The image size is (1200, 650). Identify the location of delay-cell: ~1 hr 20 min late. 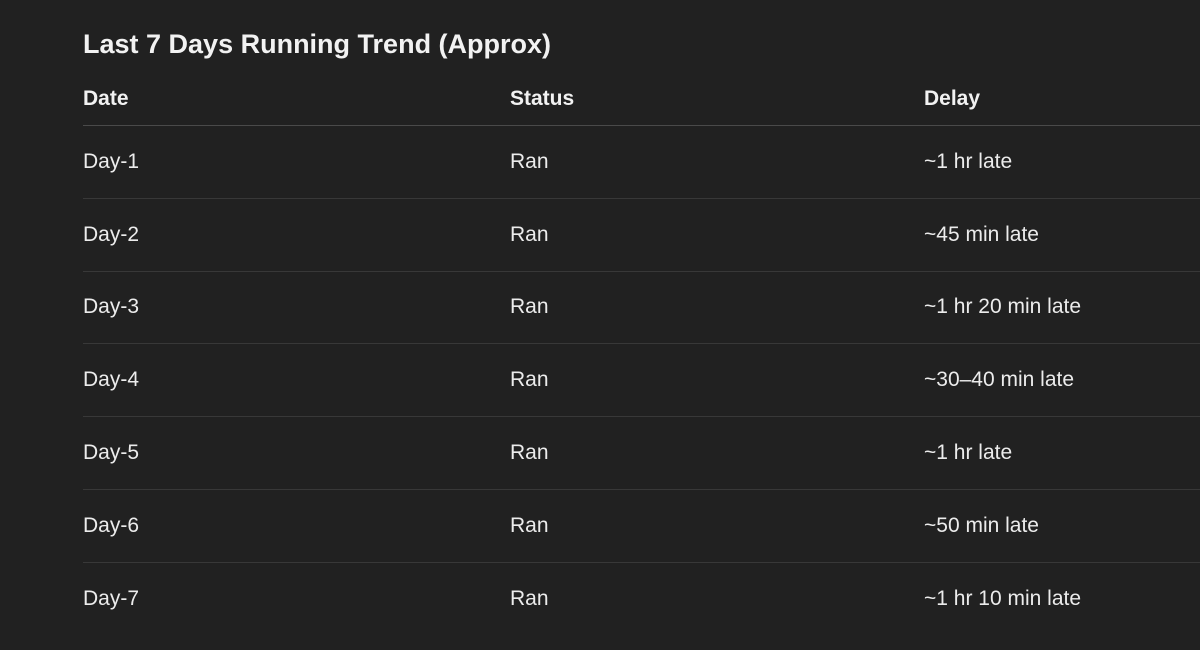
(1003, 307).